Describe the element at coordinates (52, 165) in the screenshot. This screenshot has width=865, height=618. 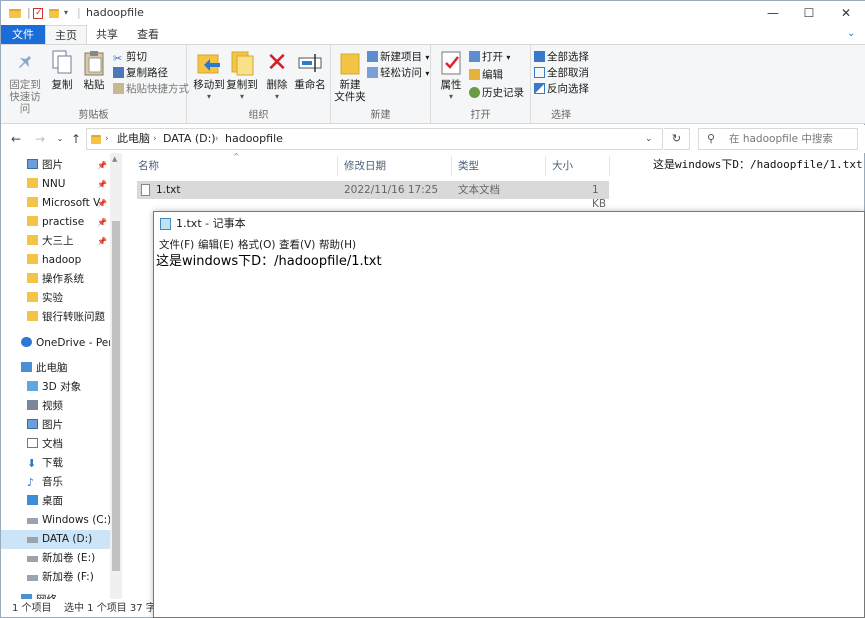
I see `nav-label: 图片` at that location.